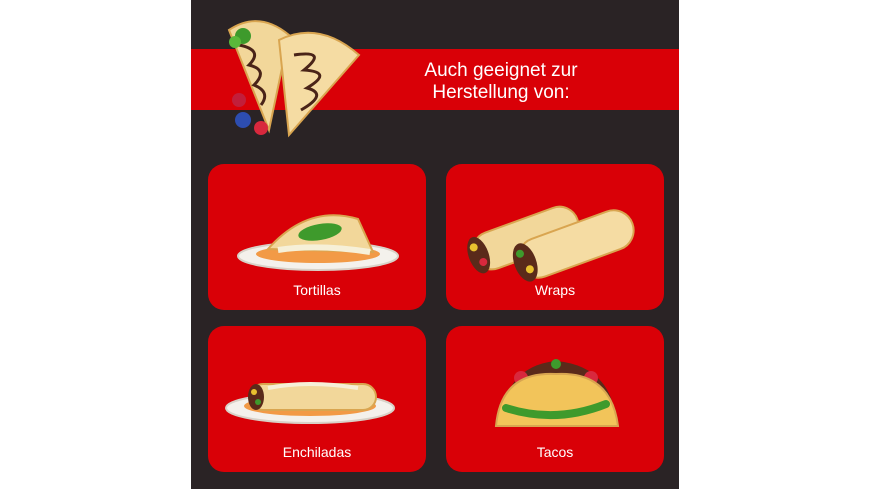  Describe the element at coordinates (317, 290) in the screenshot. I see `card-label-tortillas: Tortillas` at that location.